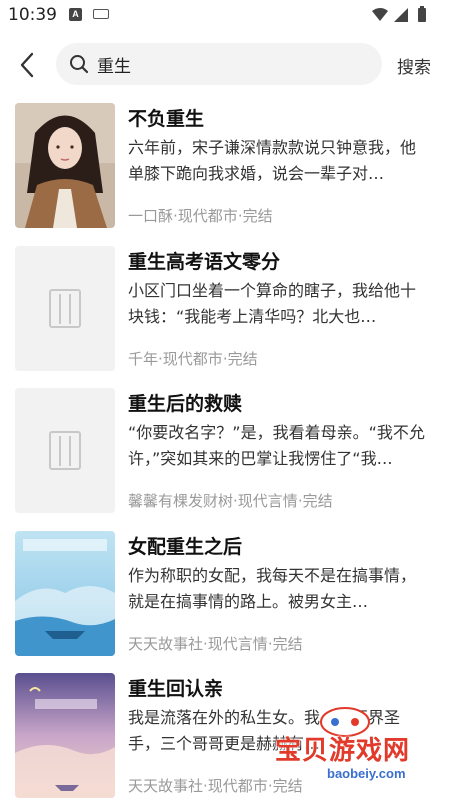  Describe the element at coordinates (225, 15) in the screenshot. I see `status-bar: 10:39 A` at that location.